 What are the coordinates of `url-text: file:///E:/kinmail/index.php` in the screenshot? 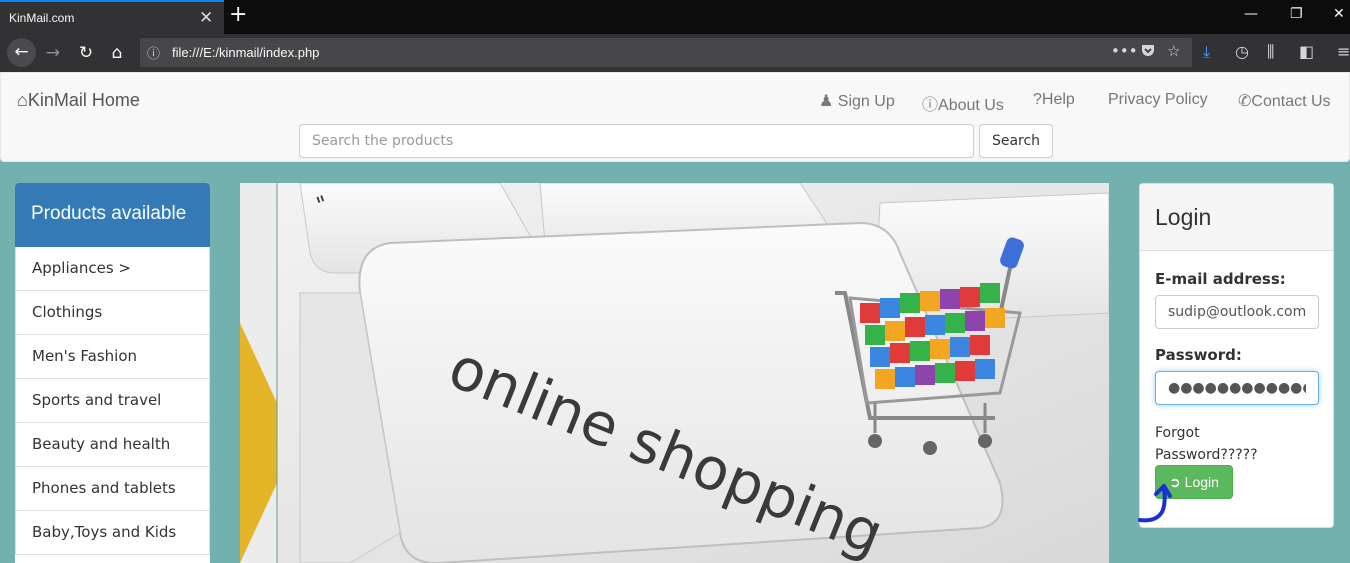 It's located at (245, 52).